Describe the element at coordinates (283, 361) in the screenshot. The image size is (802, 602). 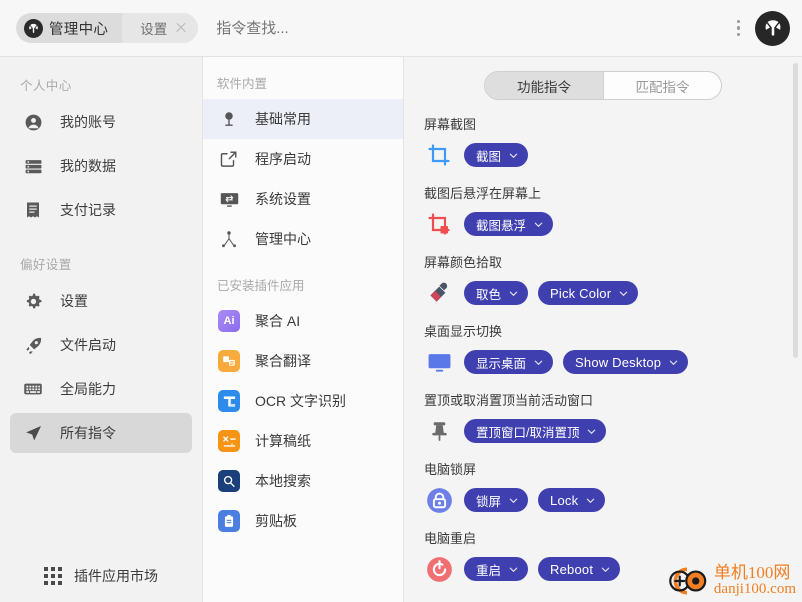
I see `plugin-item-label: 聚合翻译` at that location.